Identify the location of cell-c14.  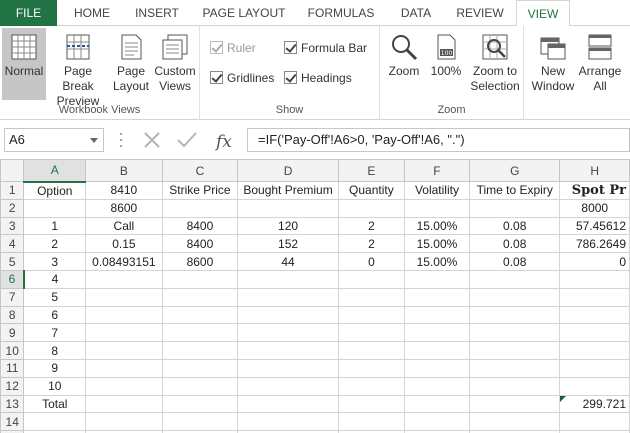
(200, 422).